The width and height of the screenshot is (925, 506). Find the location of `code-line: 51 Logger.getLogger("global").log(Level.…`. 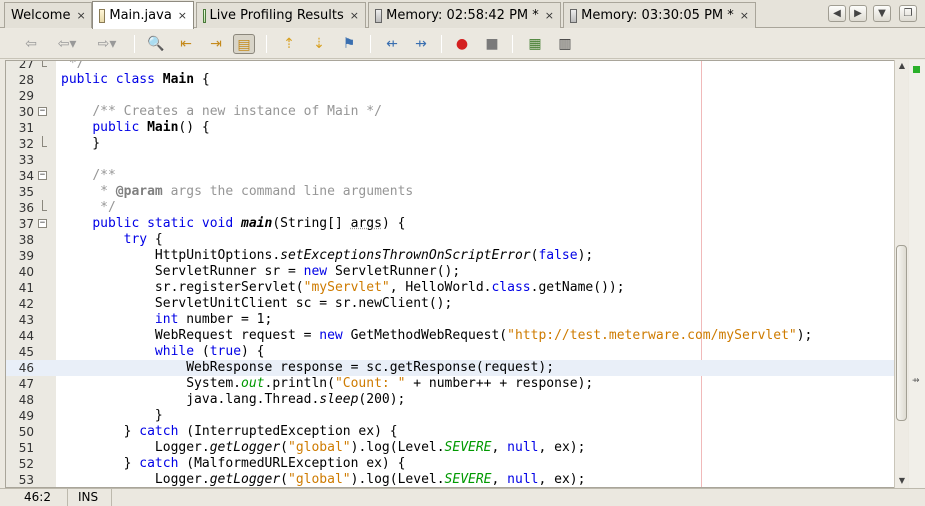

code-line: 51 Logger.getLogger("global").log(Level.… is located at coordinates (450, 448).